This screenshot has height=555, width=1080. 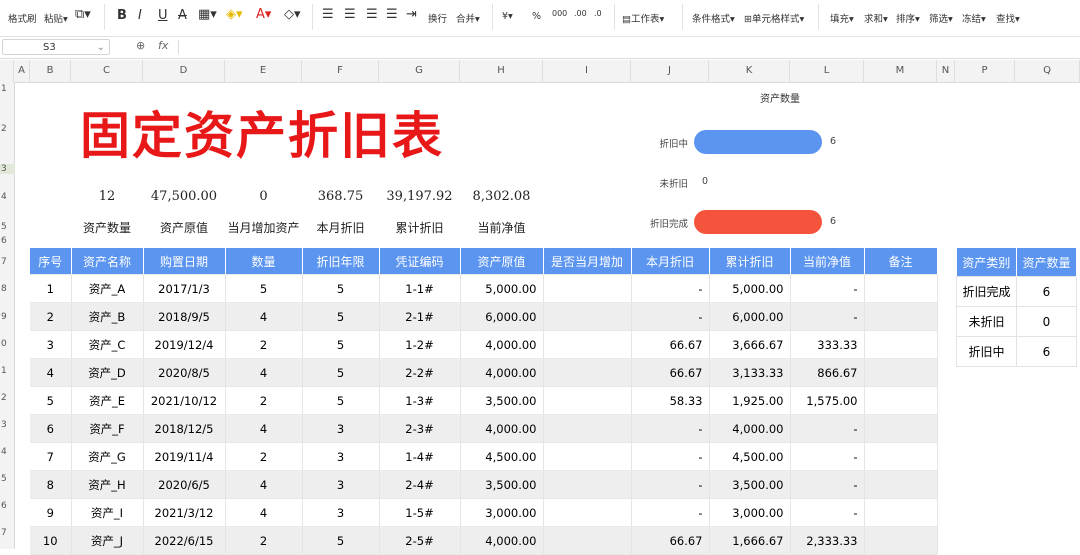 What do you see at coordinates (107, 400) in the screenshot?
I see `table-cell: 资产_E` at bounding box center [107, 400].